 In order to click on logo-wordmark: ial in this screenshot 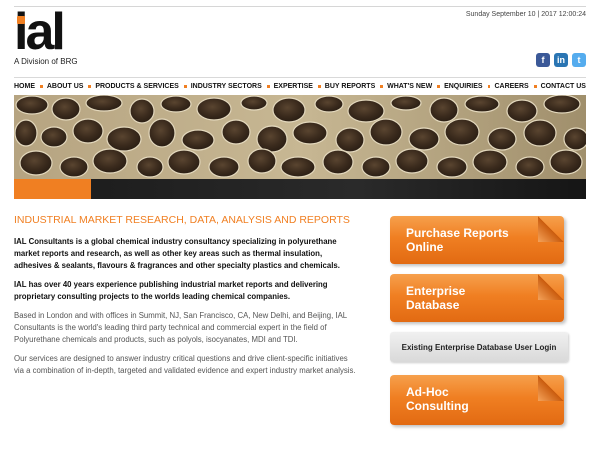, I will do `click(40, 32)`.